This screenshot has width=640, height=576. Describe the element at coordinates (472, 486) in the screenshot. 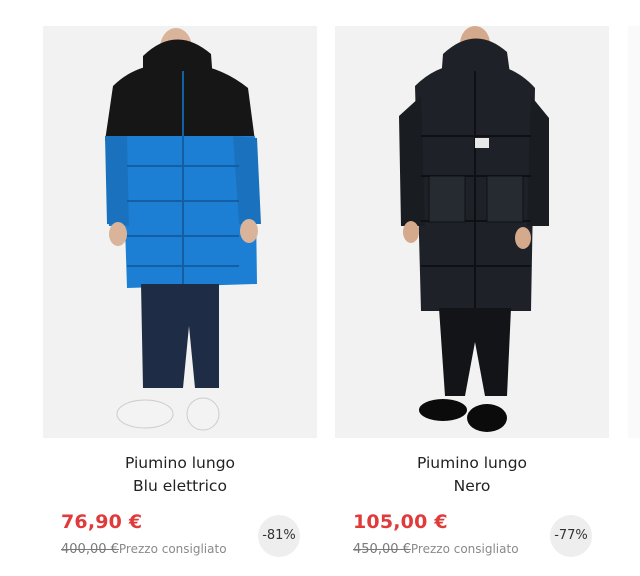

I see `product-color: Nero` at that location.